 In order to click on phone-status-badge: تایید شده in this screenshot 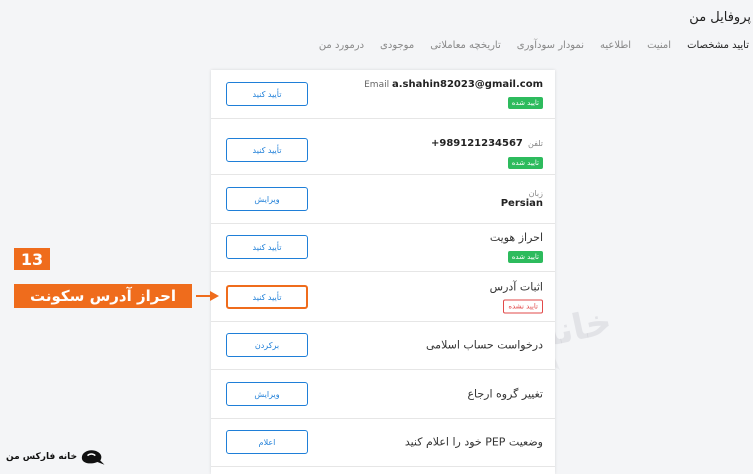, I will do `click(525, 163)`.